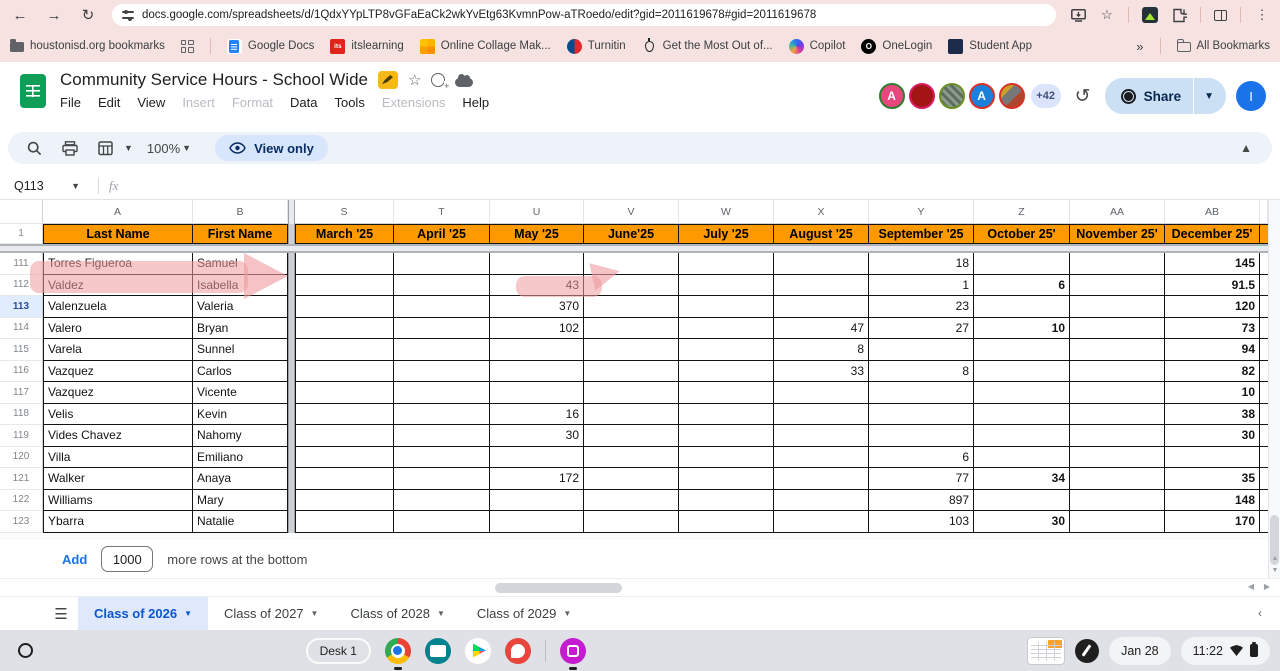  What do you see at coordinates (143, 613) in the screenshot?
I see `tab-class-of-2026: Class of 2026 ▼` at bounding box center [143, 613].